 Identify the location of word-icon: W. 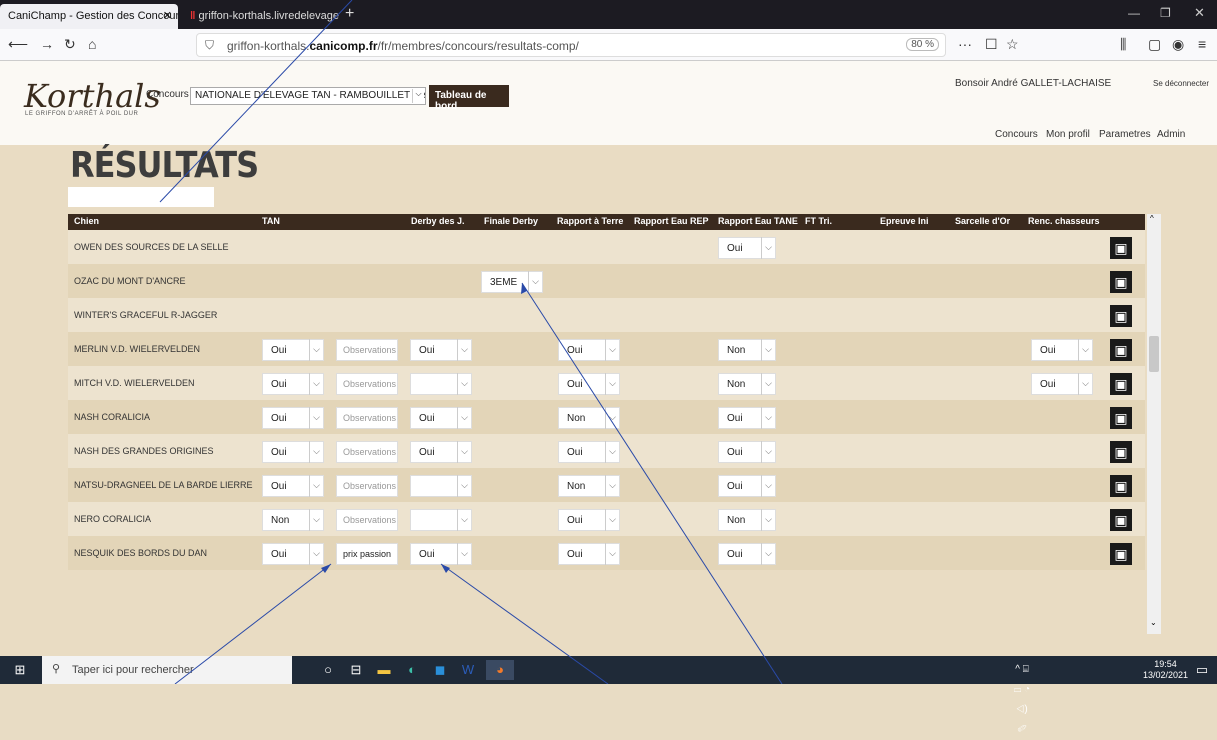
(468, 670).